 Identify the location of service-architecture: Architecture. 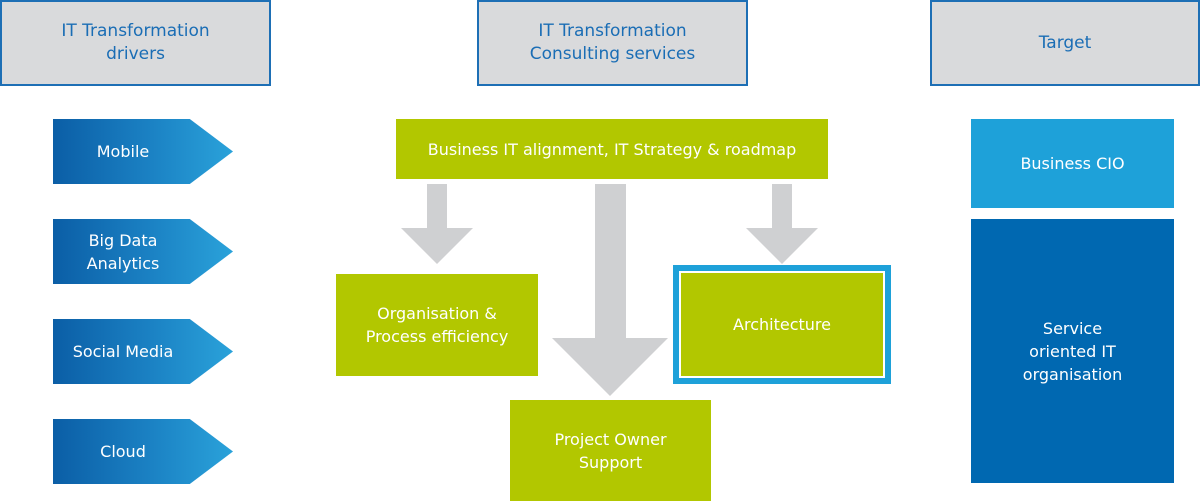
(782, 324).